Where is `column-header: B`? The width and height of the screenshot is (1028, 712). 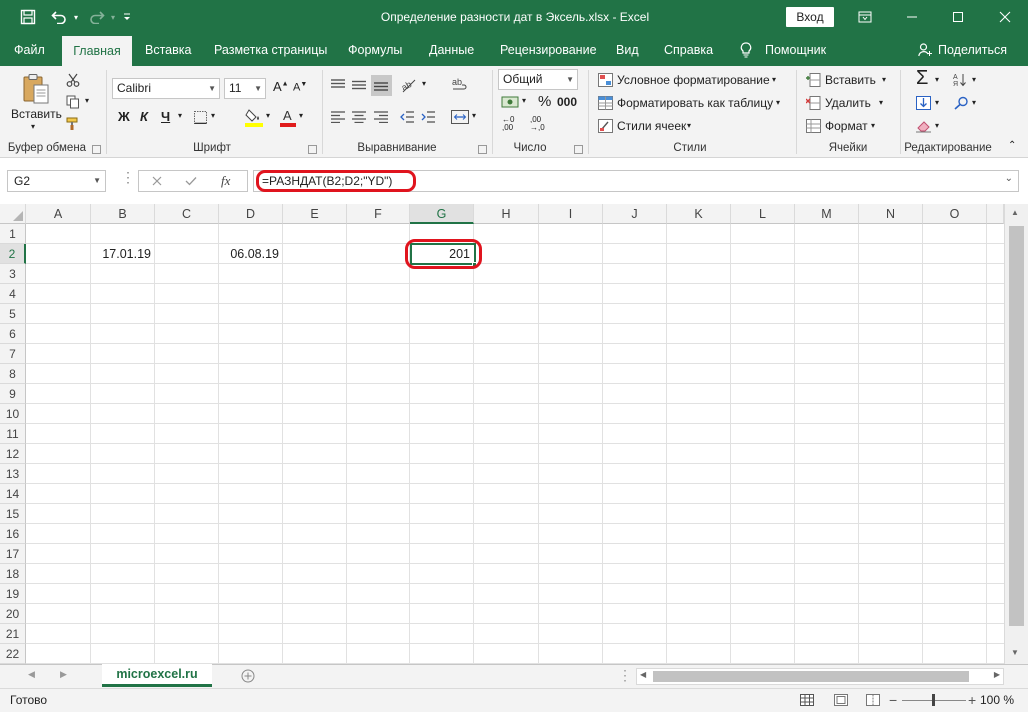 column-header: B is located at coordinates (123, 214).